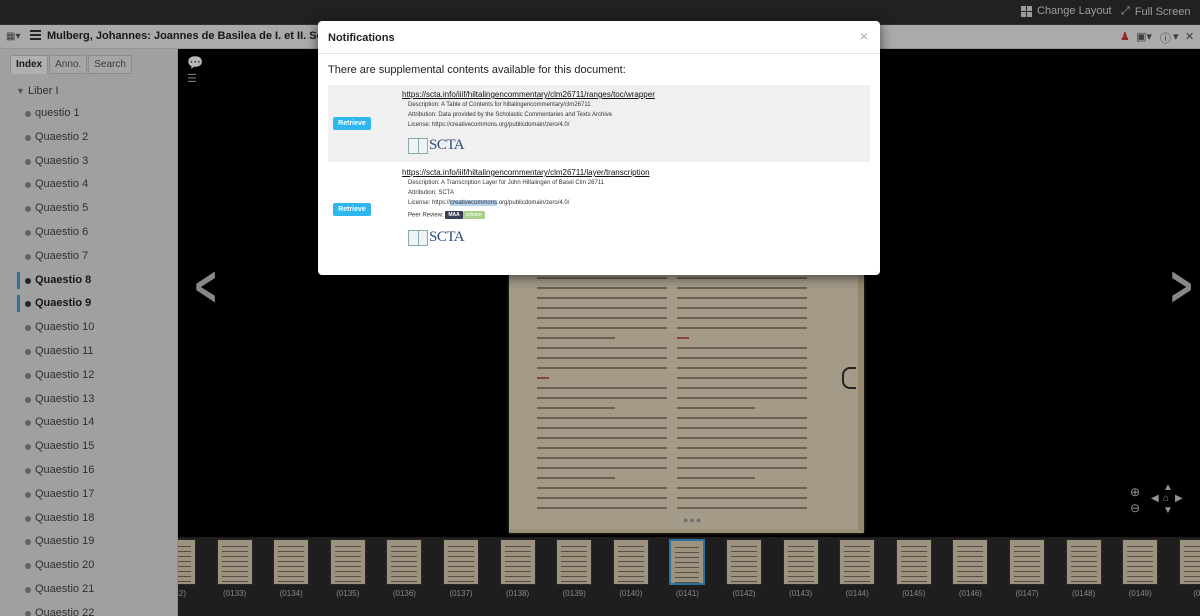  What do you see at coordinates (431, 193) in the screenshot?
I see `supplement-attribution: Attribution: SCTA` at bounding box center [431, 193].